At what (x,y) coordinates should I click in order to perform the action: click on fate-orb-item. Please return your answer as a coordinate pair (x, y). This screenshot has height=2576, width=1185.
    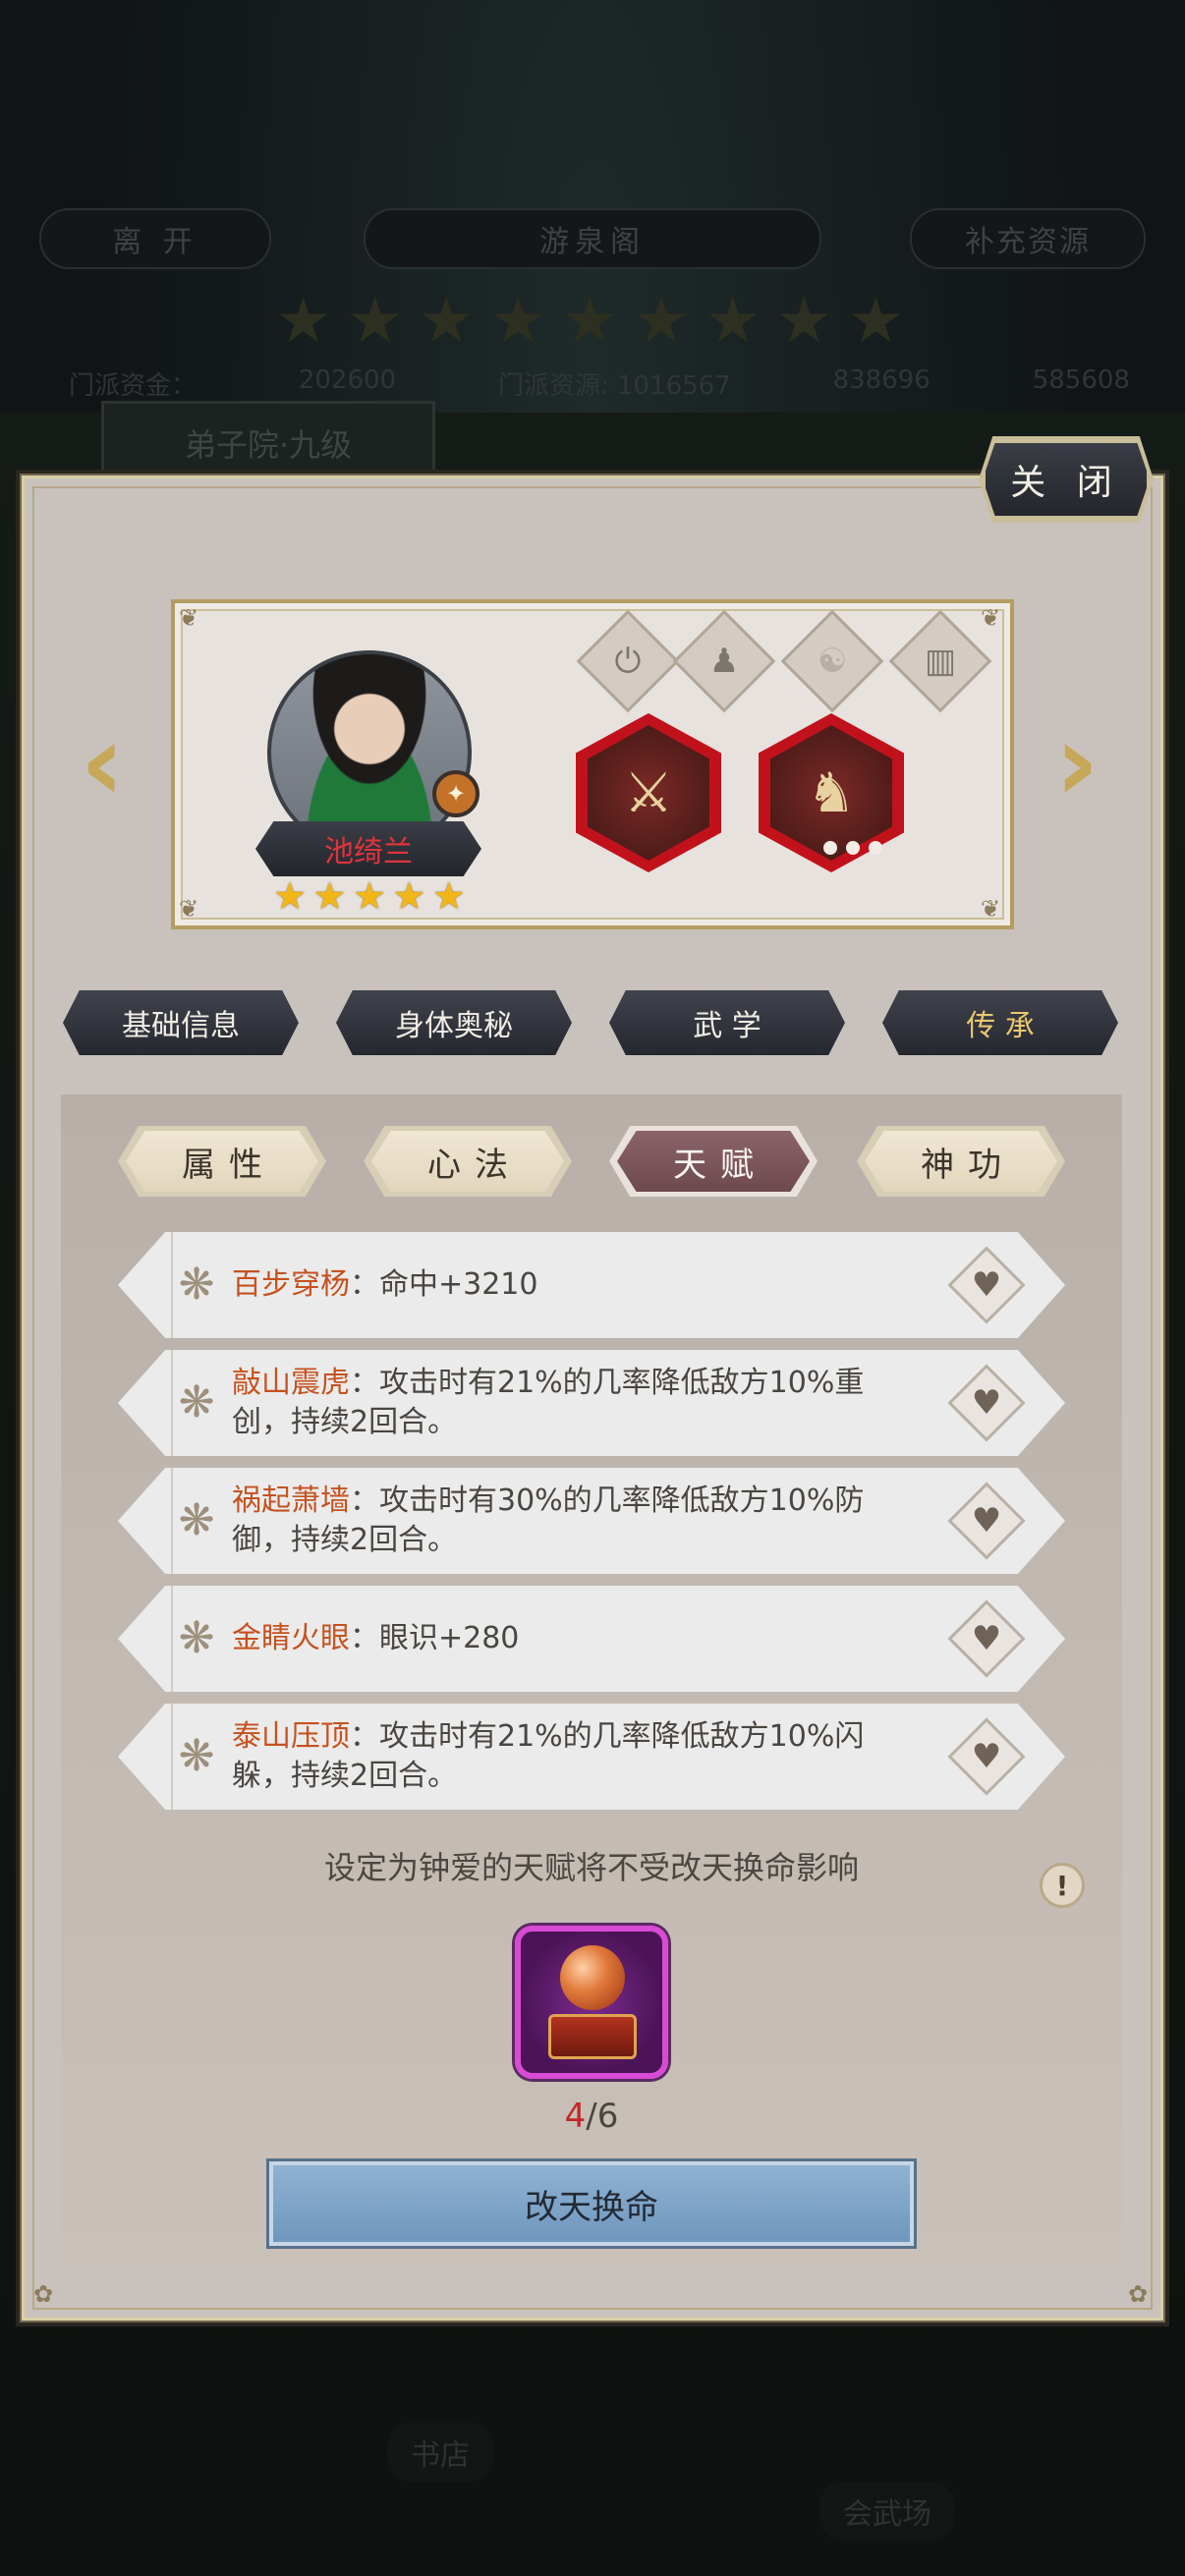
    Looking at the image, I should click on (592, 2002).